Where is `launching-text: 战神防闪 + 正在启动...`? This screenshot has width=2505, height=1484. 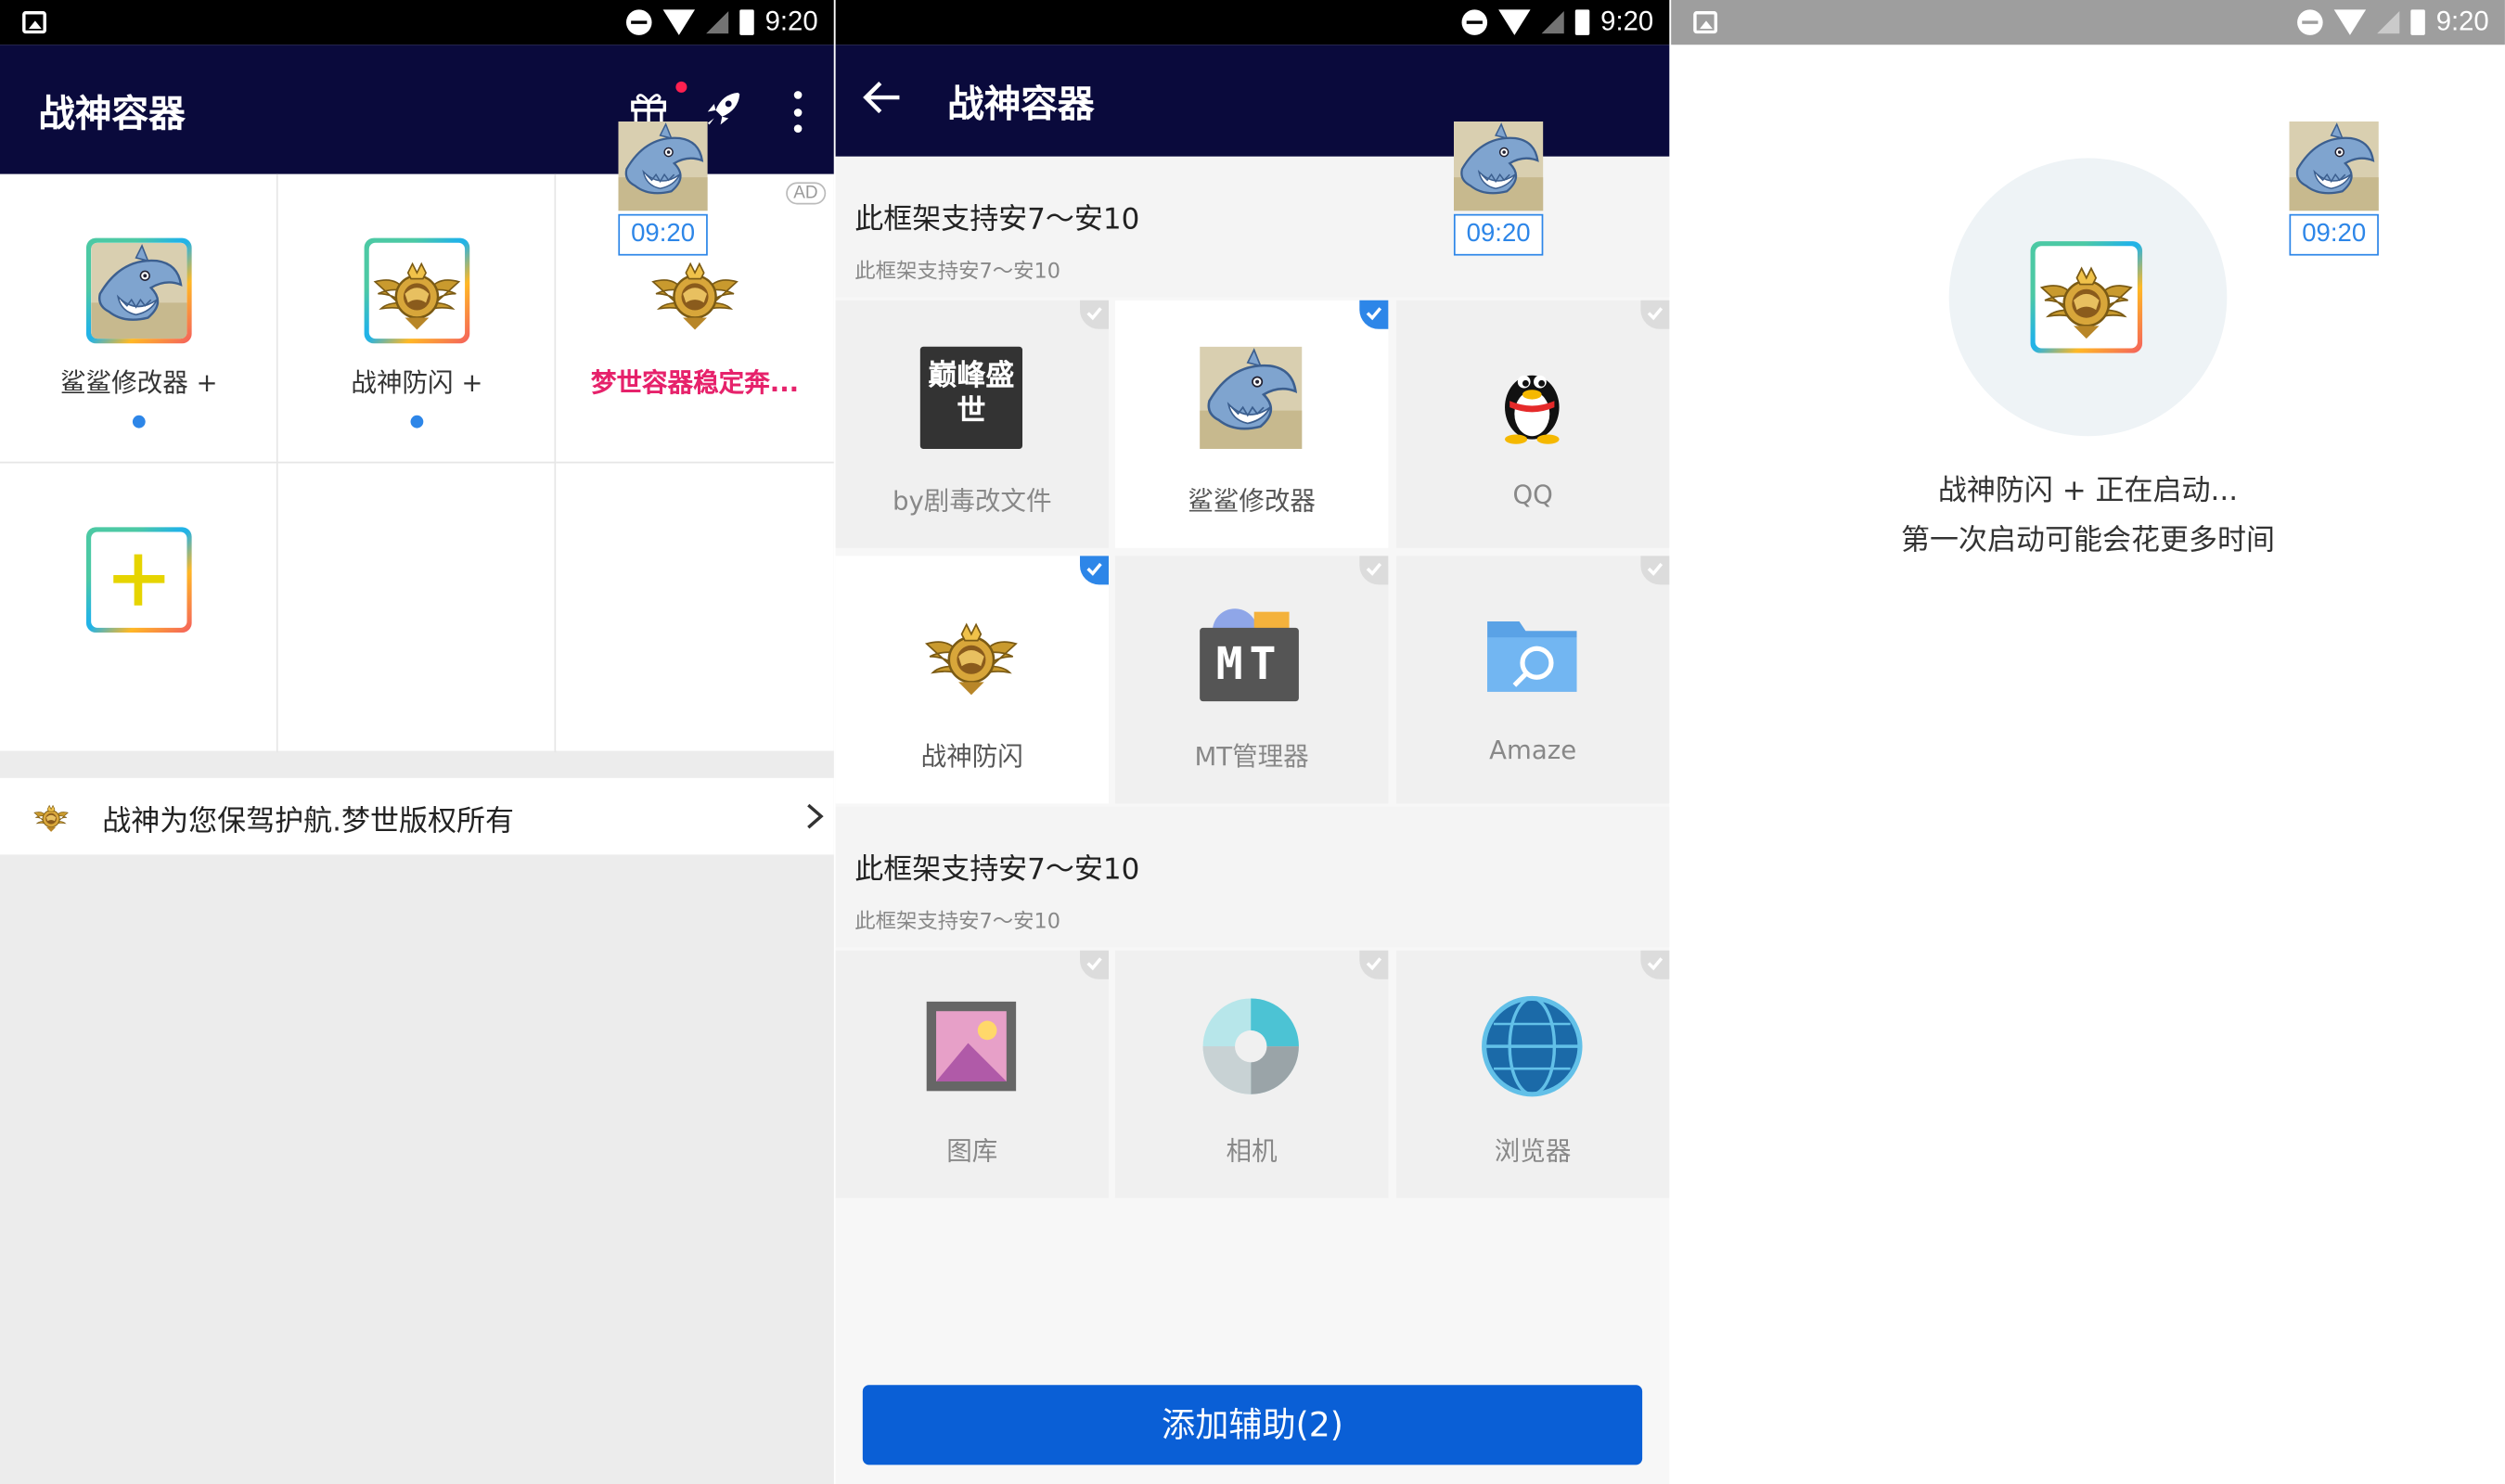
launching-text: 战神防闪 + 正在启动... is located at coordinates (2088, 491).